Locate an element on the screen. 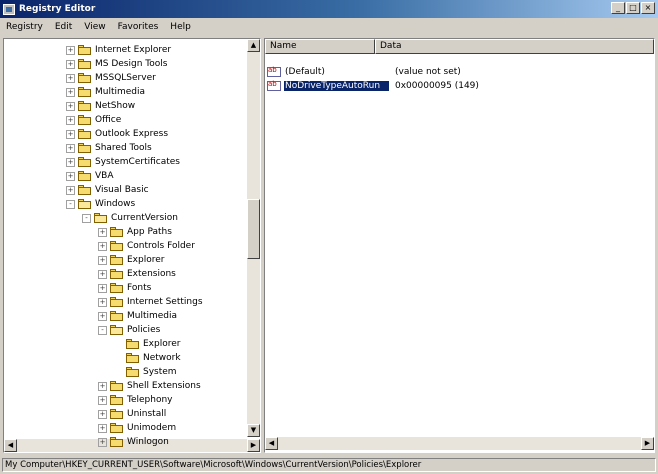 The height and width of the screenshot is (474, 658). menu-view: View is located at coordinates (94, 27).